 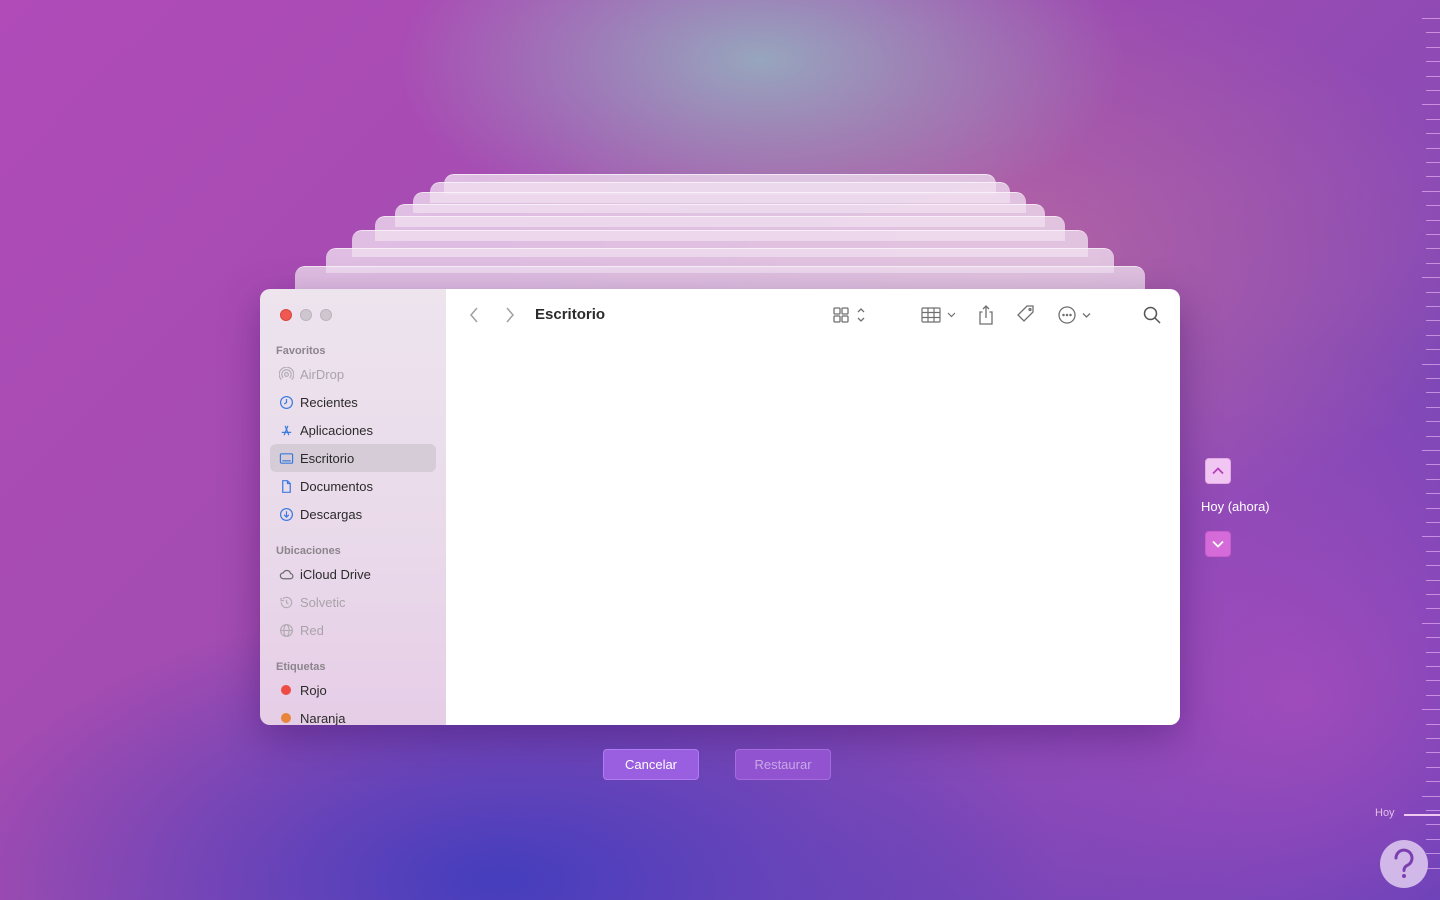 What do you see at coordinates (1422, 815) in the screenshot?
I see `timeline-today-marker` at bounding box center [1422, 815].